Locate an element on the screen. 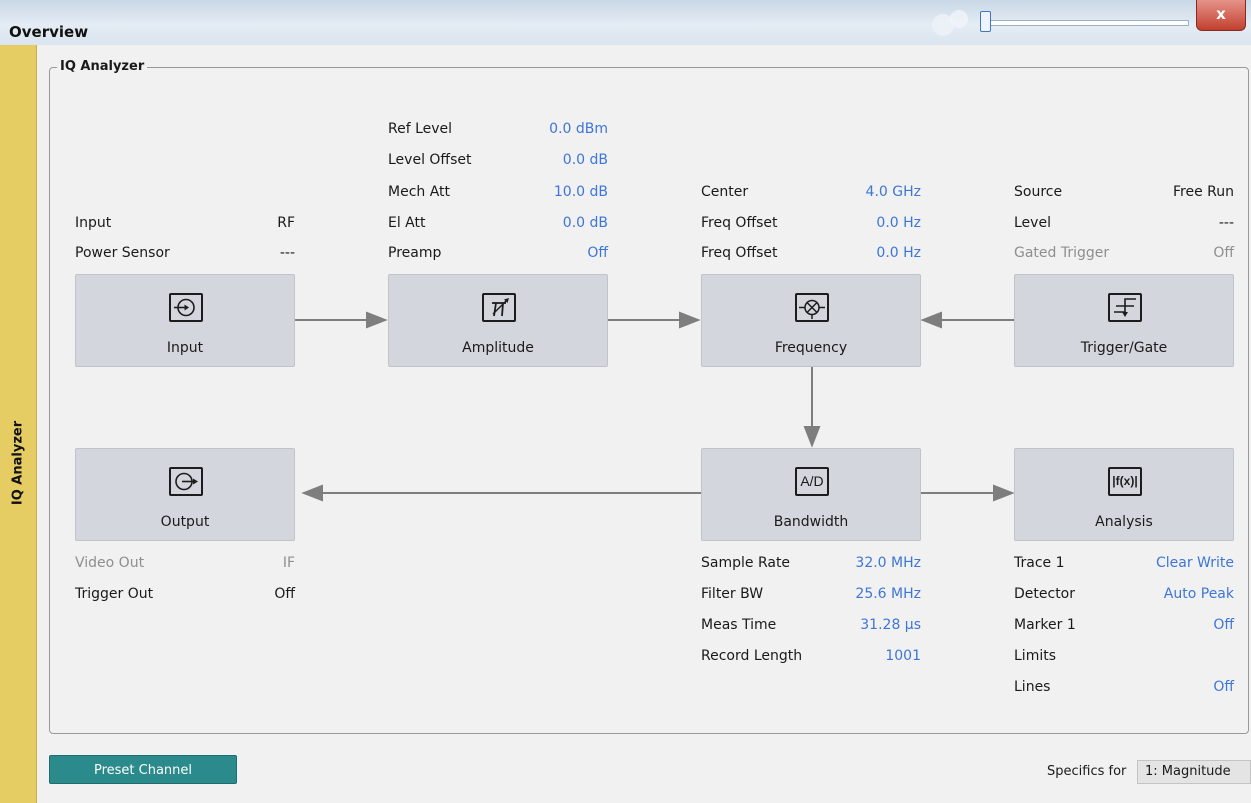  signal-flow-arrows is located at coordinates (655, 406).